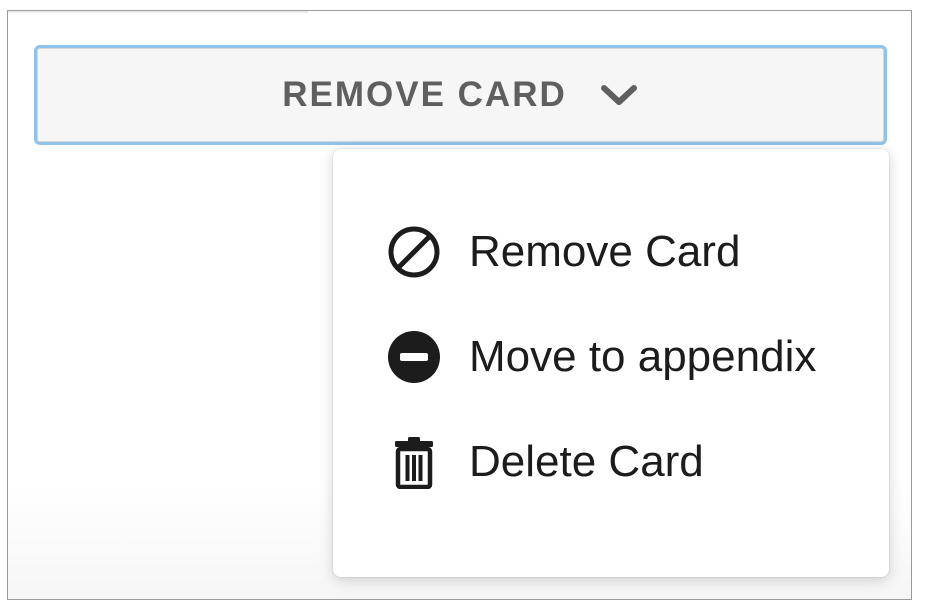 This screenshot has height=612, width=926. Describe the element at coordinates (643, 356) in the screenshot. I see `menu-item-label: Move to appendix` at that location.